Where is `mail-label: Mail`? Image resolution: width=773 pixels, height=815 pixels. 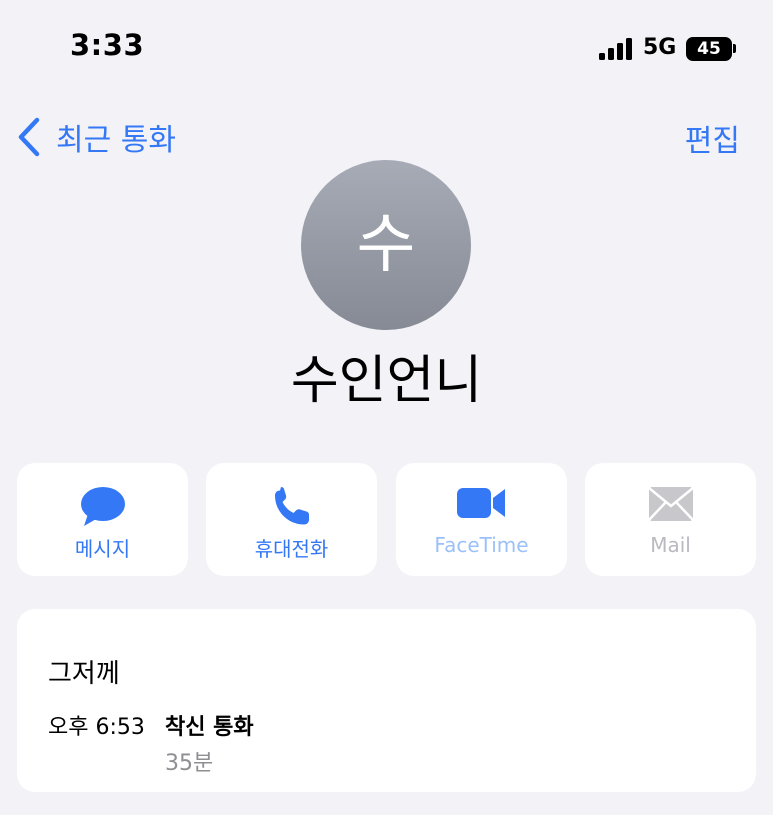 mail-label: Mail is located at coordinates (670, 545).